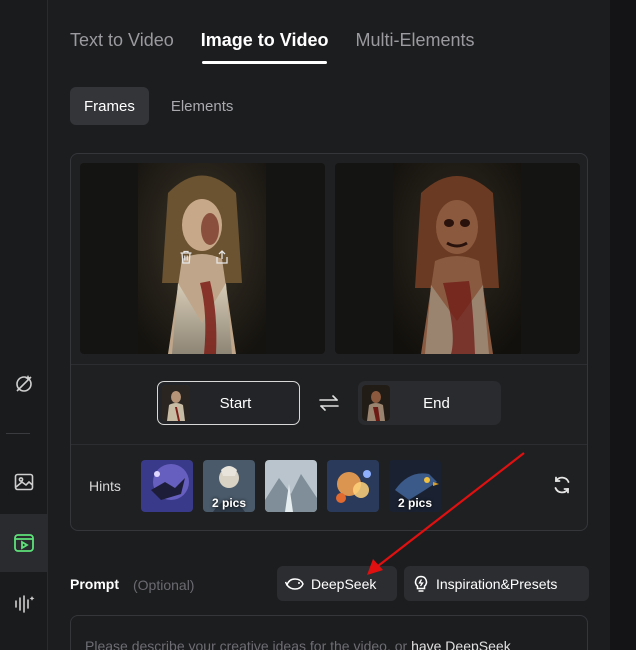  Describe the element at coordinates (376, 403) in the screenshot. I see `end-thumbnail` at that location.